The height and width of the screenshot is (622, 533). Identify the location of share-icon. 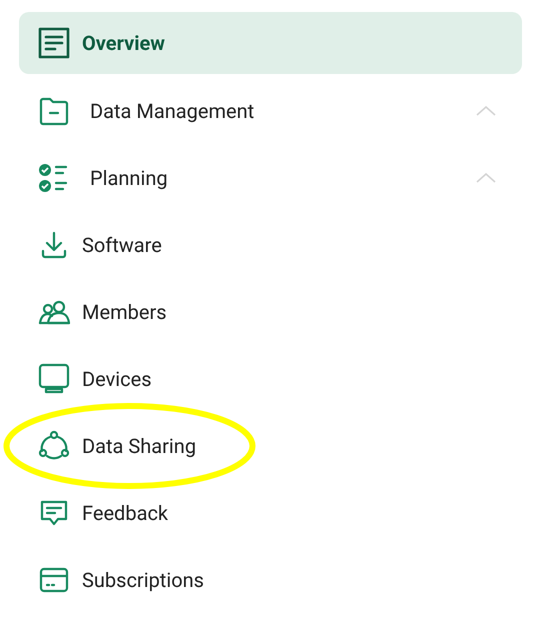
(54, 446).